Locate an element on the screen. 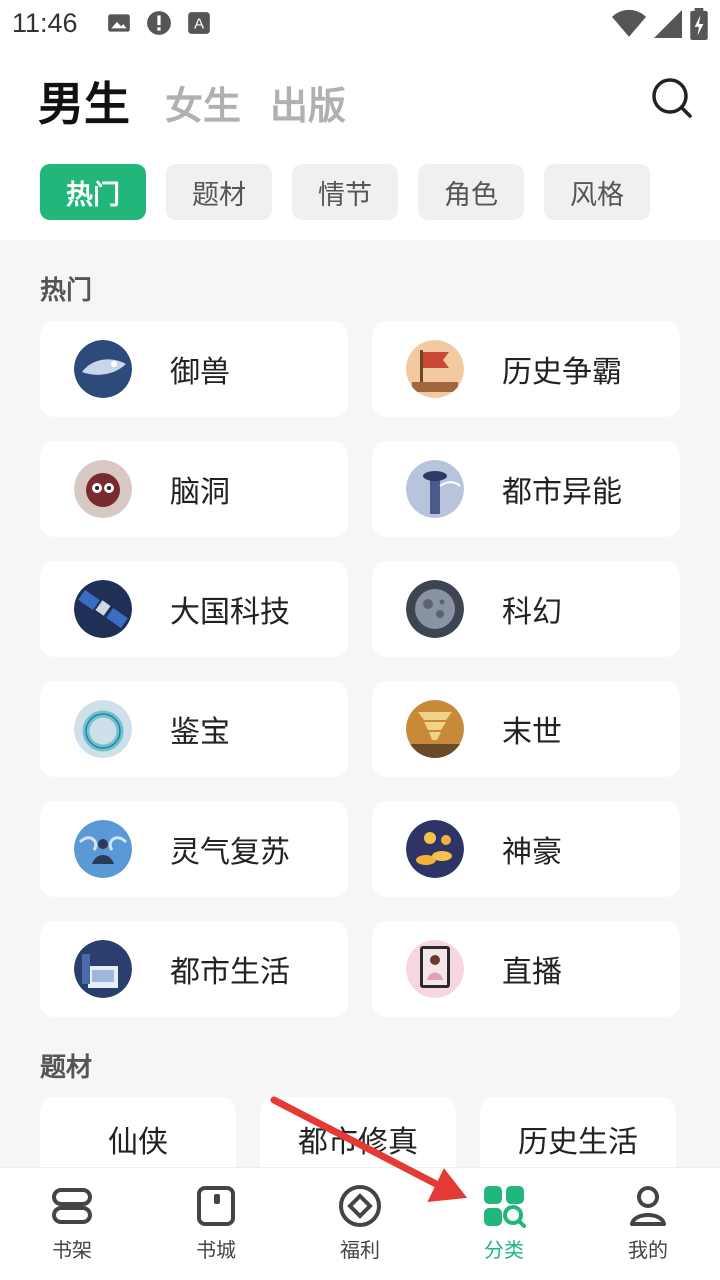 The height and width of the screenshot is (1280, 720). category-card: 神豪 is located at coordinates (526, 849).